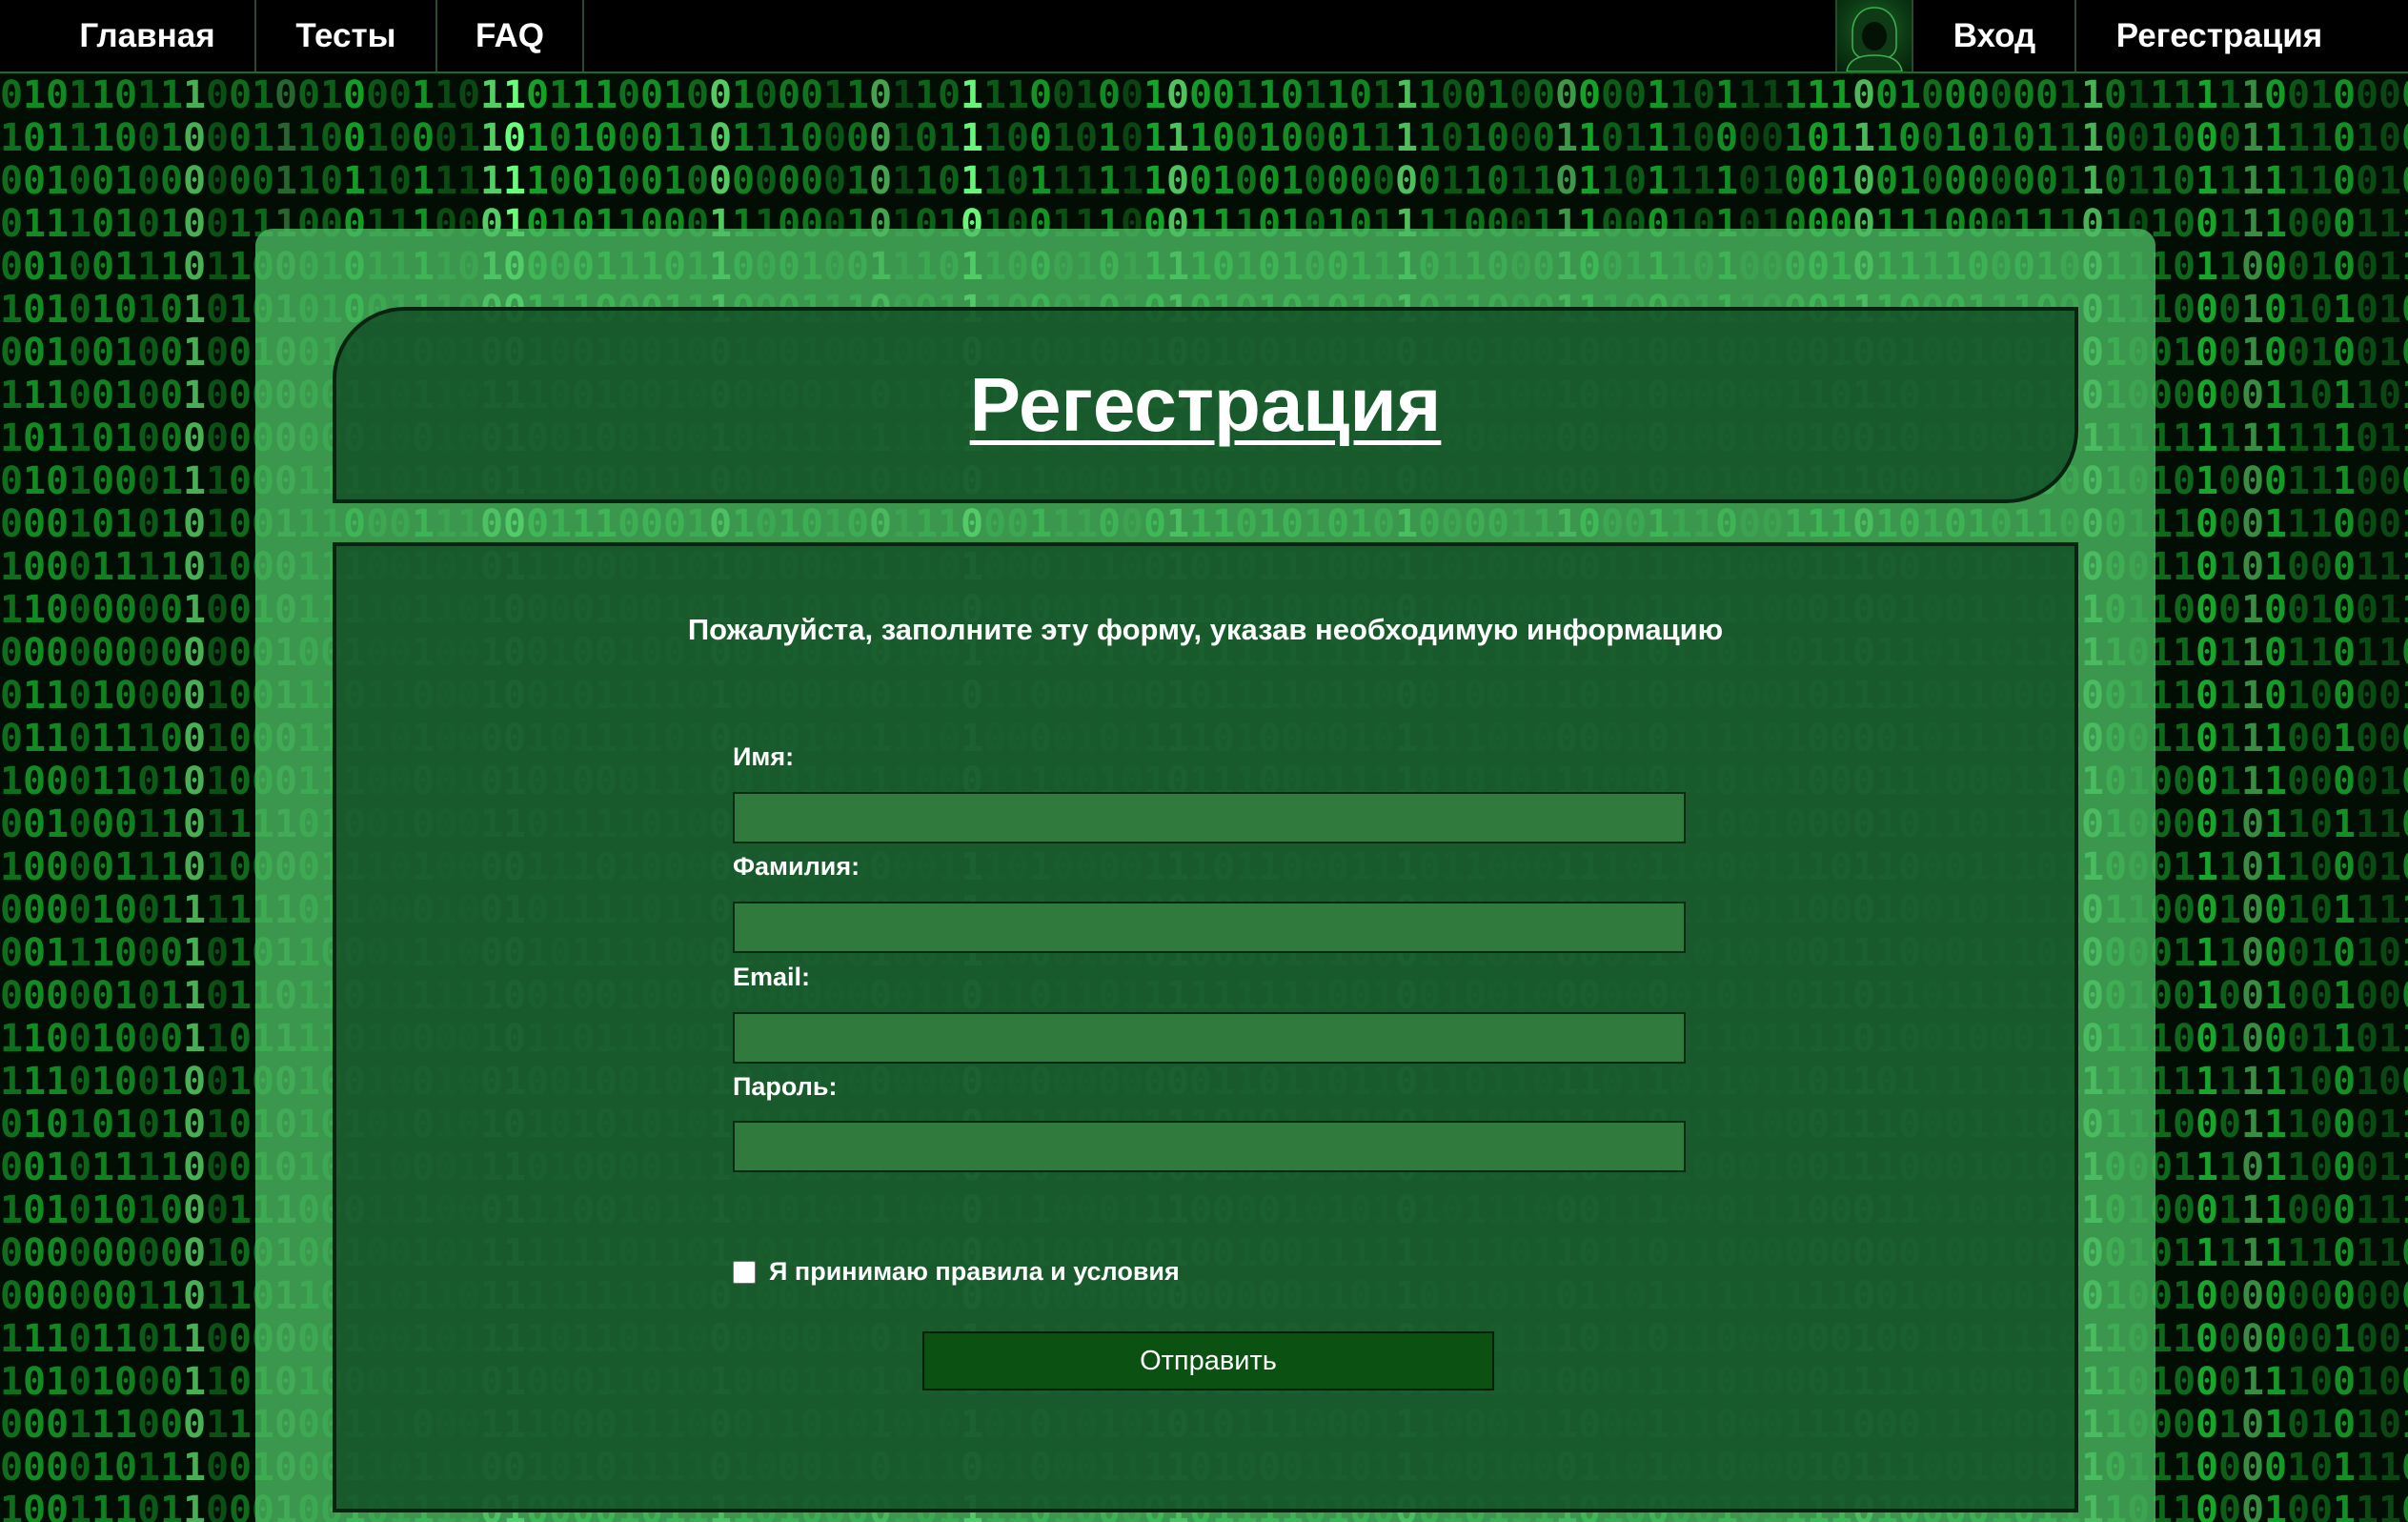 This screenshot has height=1522, width=2408. I want to click on nav-link-tests: Тесты, so click(346, 35).